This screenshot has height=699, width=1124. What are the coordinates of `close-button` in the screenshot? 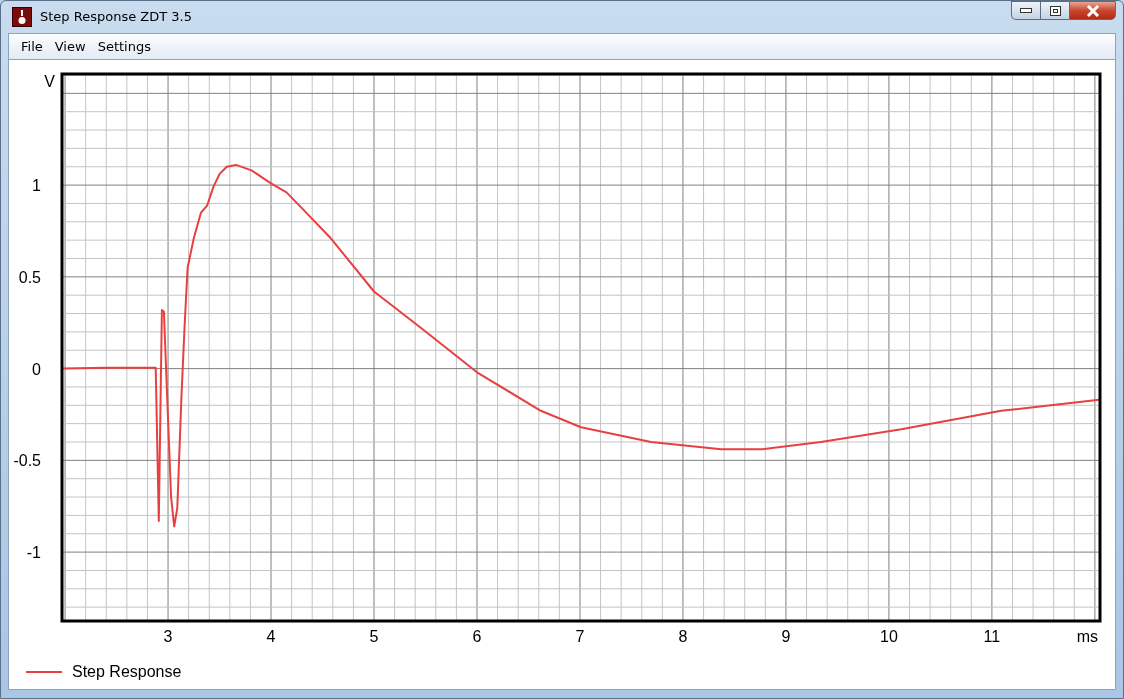 It's located at (1092, 10).